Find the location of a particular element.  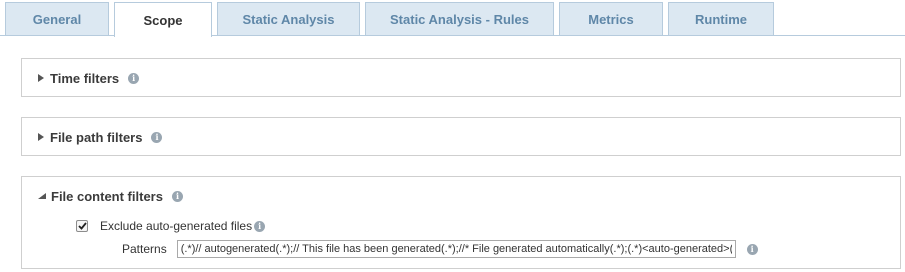

exclude-auto-generated-checkbox is located at coordinates (82, 226).